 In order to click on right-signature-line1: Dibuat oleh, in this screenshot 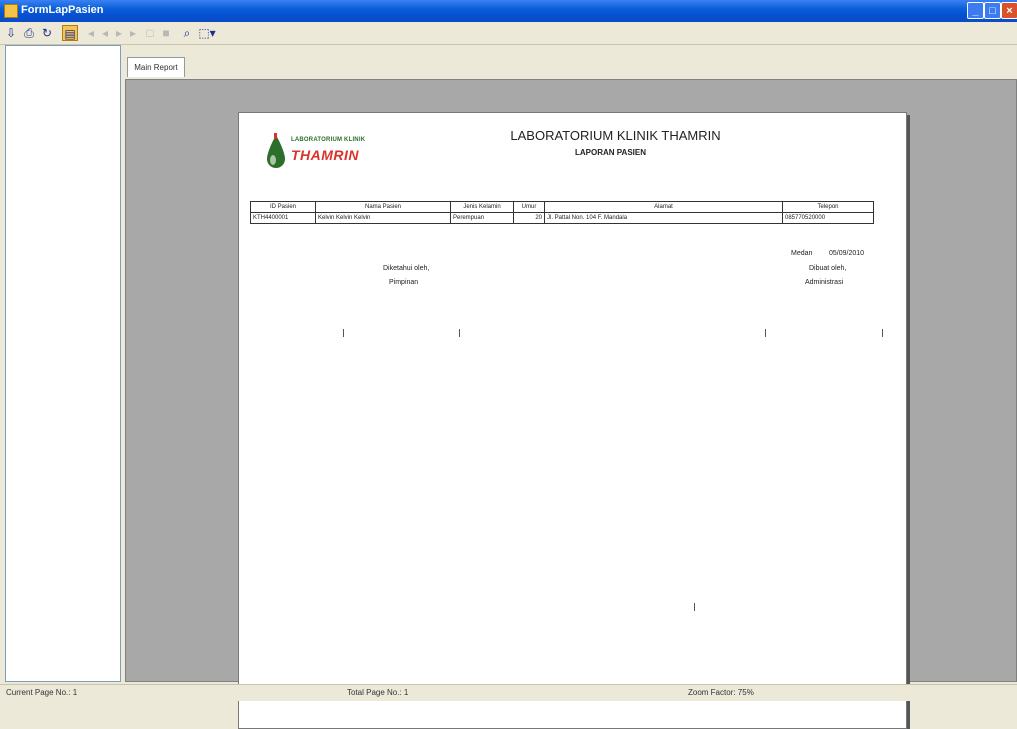, I will do `click(828, 268)`.